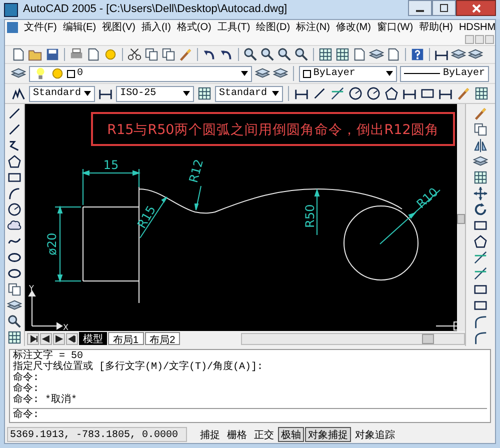 The image size is (500, 448). Describe the element at coordinates (26, 390) in the screenshot. I see `command-line: 命令:` at that location.